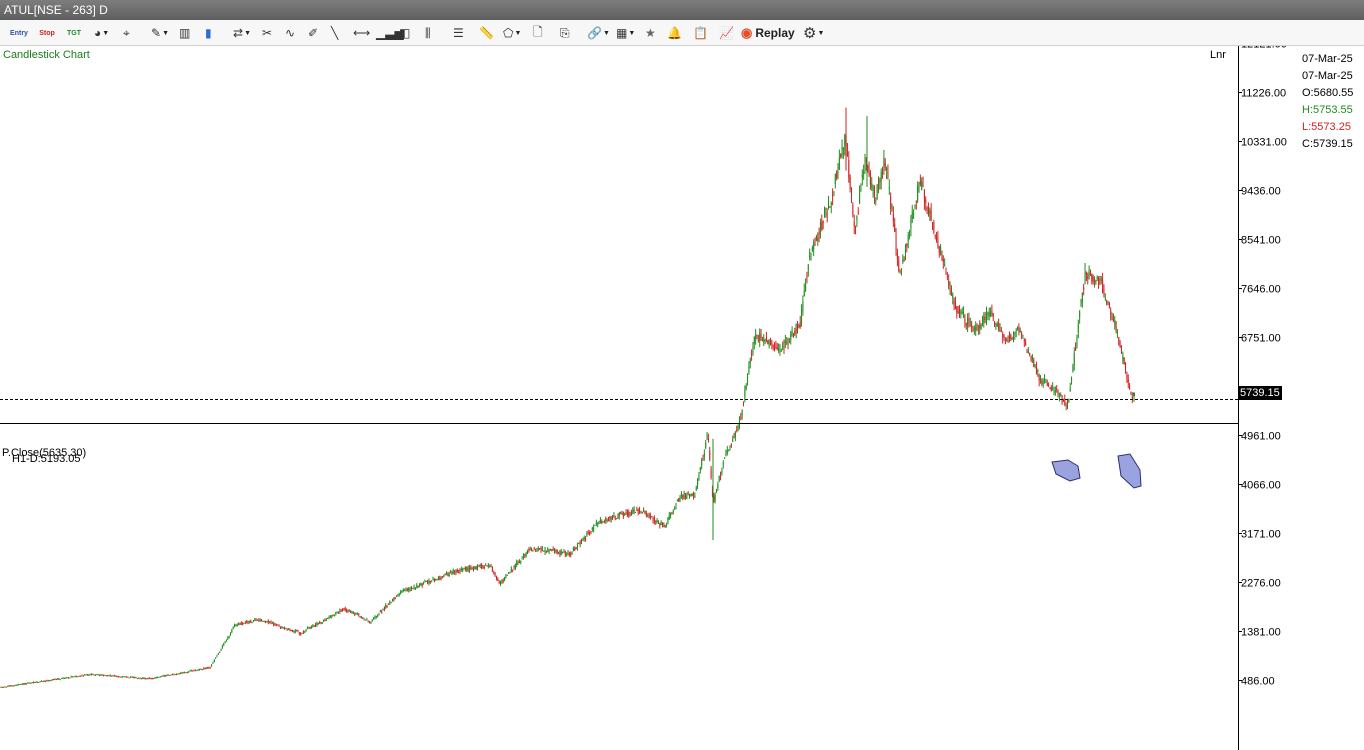  Describe the element at coordinates (674, 33) in the screenshot. I see `alert-button: 🔔` at that location.